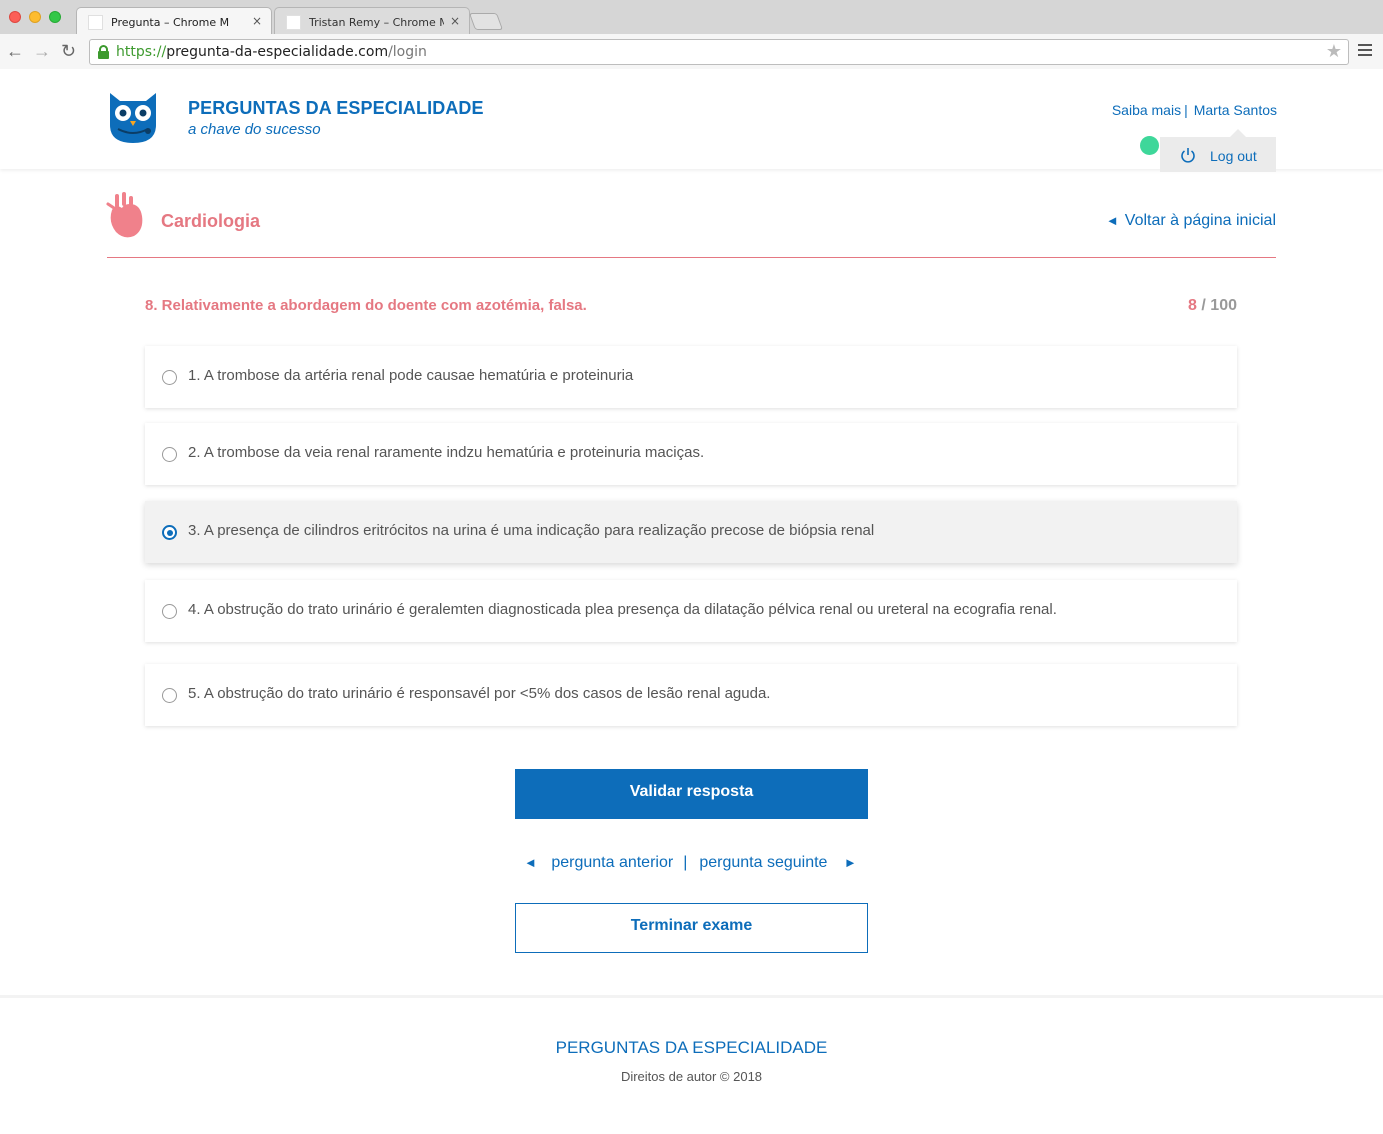 This screenshot has height=1134, width=1383. Describe the element at coordinates (691, 996) in the screenshot. I see `footer-divider` at that location.